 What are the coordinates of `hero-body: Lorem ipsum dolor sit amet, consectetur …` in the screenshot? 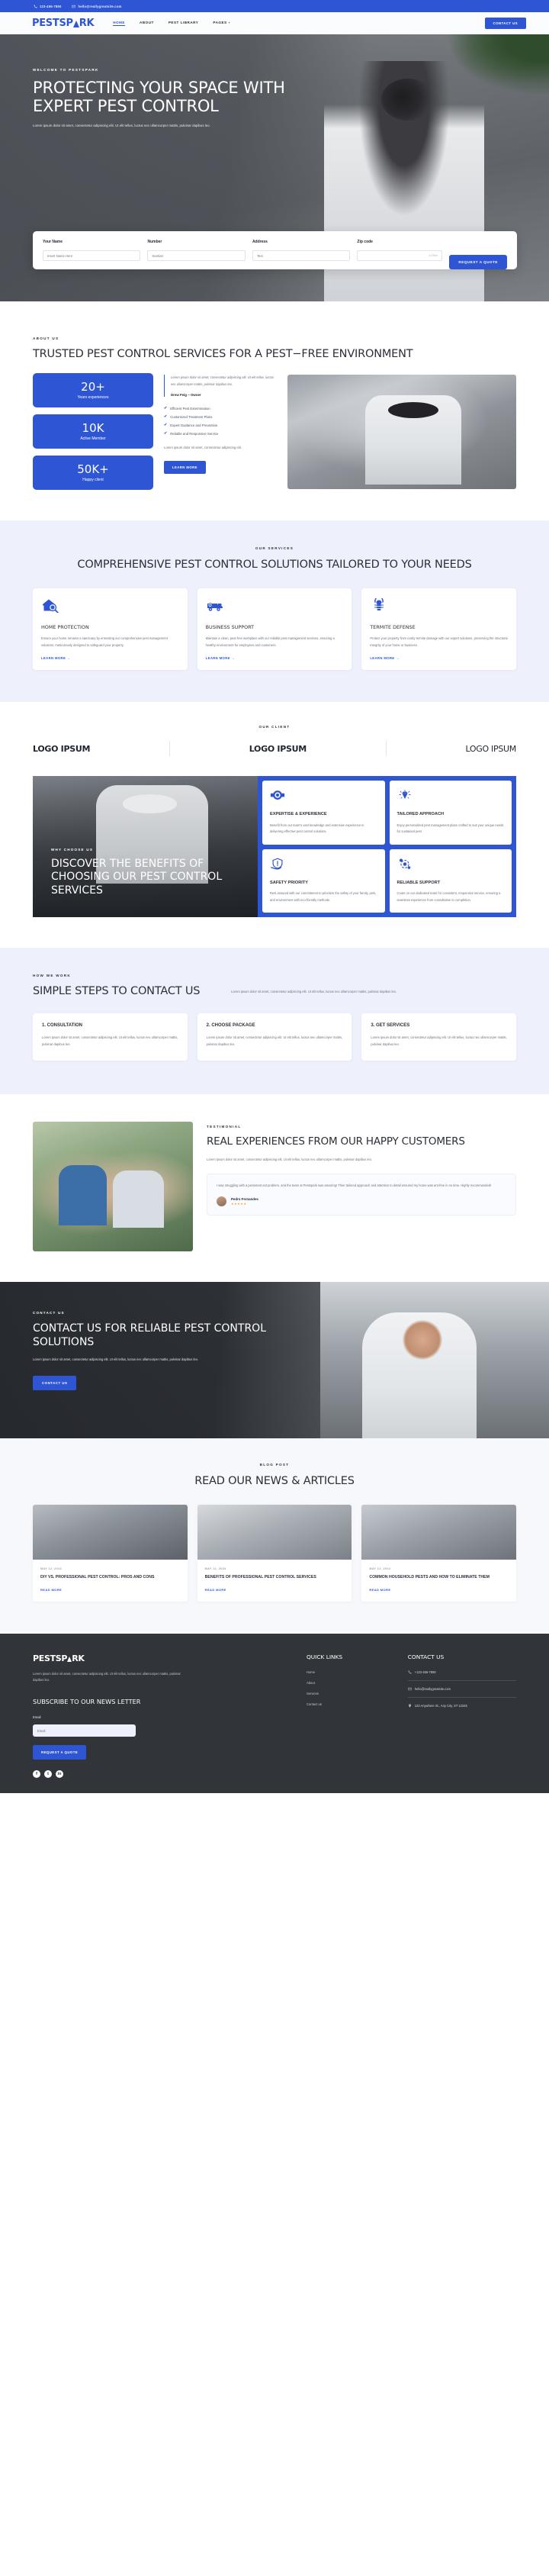 It's located at (121, 126).